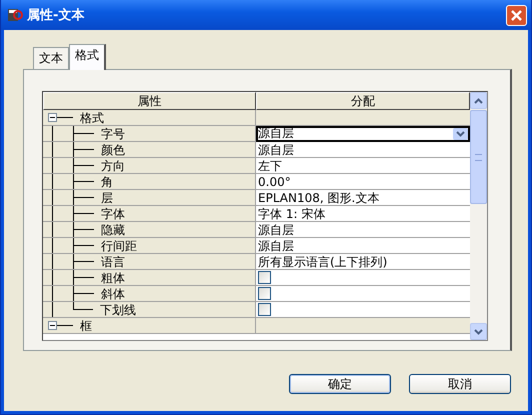 This screenshot has width=532, height=415. I want to click on property-label: 角, so click(107, 181).